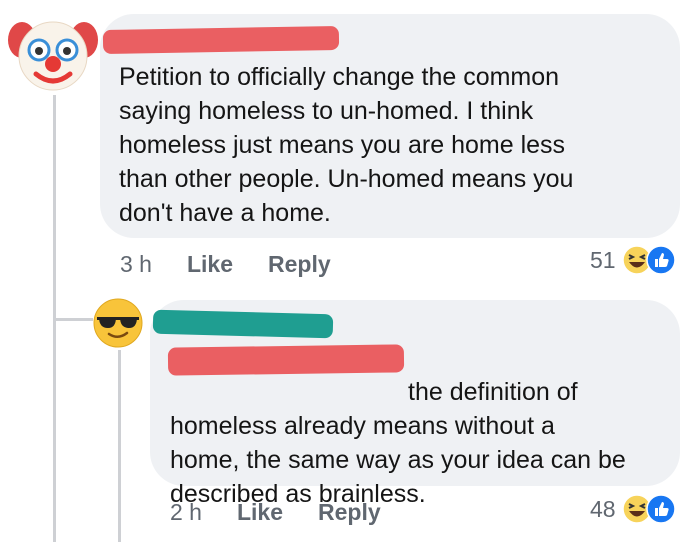 The image size is (700, 545). Describe the element at coordinates (633, 509) in the screenshot. I see `reactions-2: 48` at that location.